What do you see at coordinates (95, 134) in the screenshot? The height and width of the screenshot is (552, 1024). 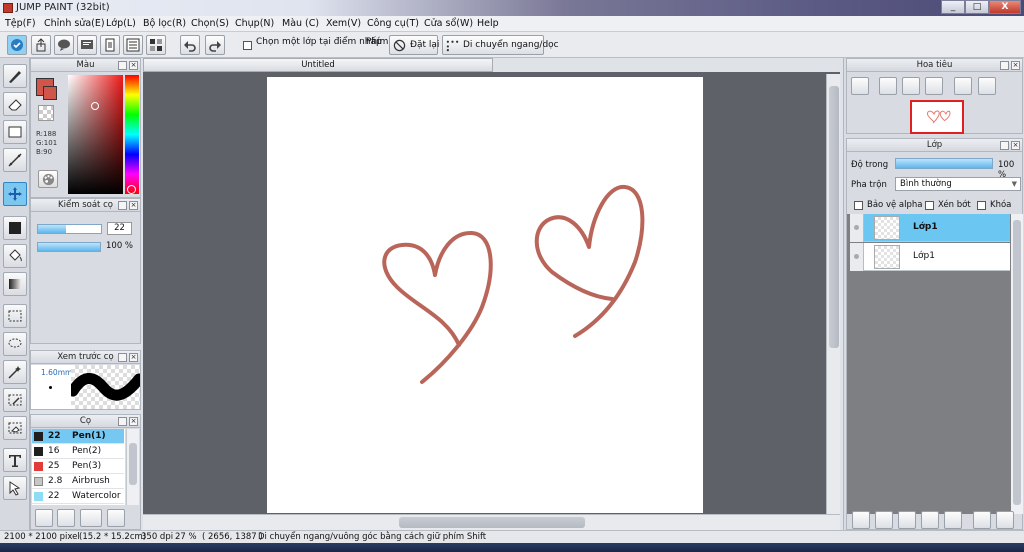 I see `saturation-value-picker` at bounding box center [95, 134].